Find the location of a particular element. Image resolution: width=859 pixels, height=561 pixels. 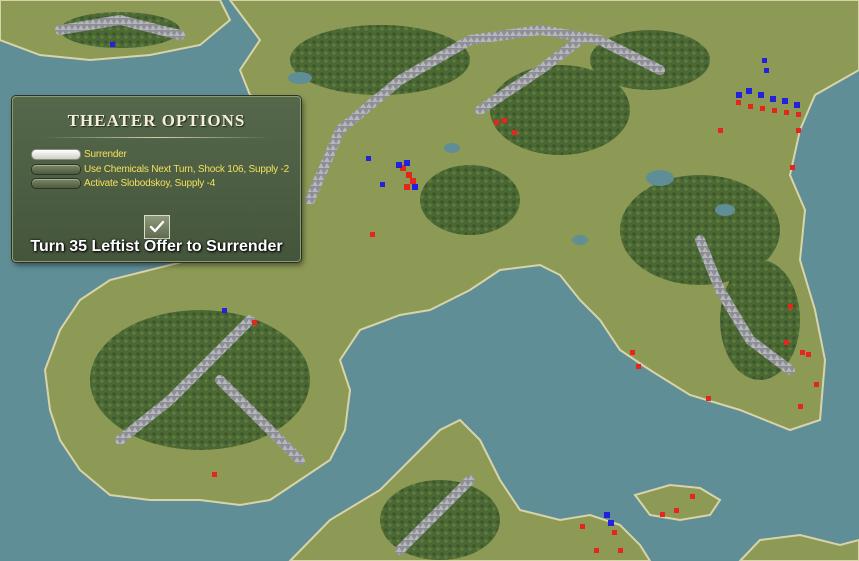

option-label: Surrender is located at coordinates (105, 154).